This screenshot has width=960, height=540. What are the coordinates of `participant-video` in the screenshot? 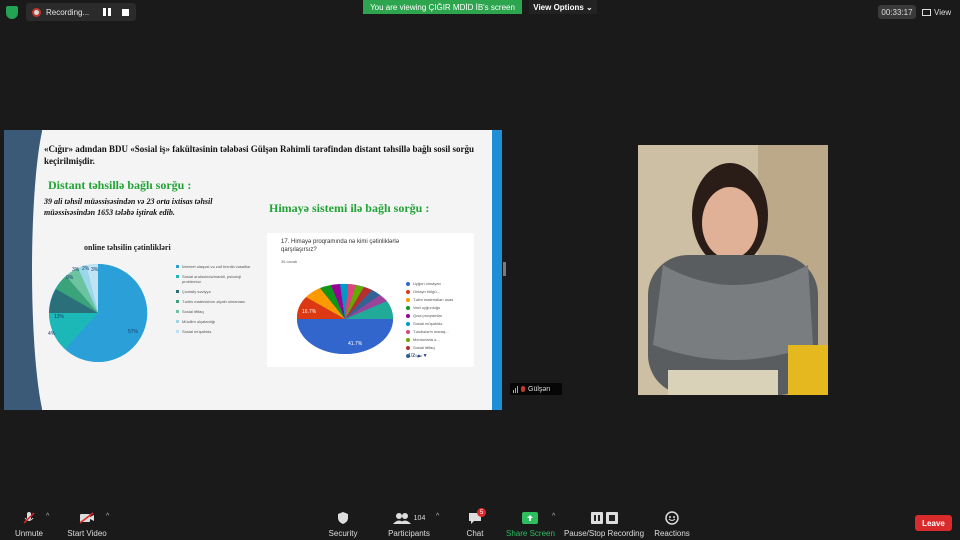 It's located at (733, 270).